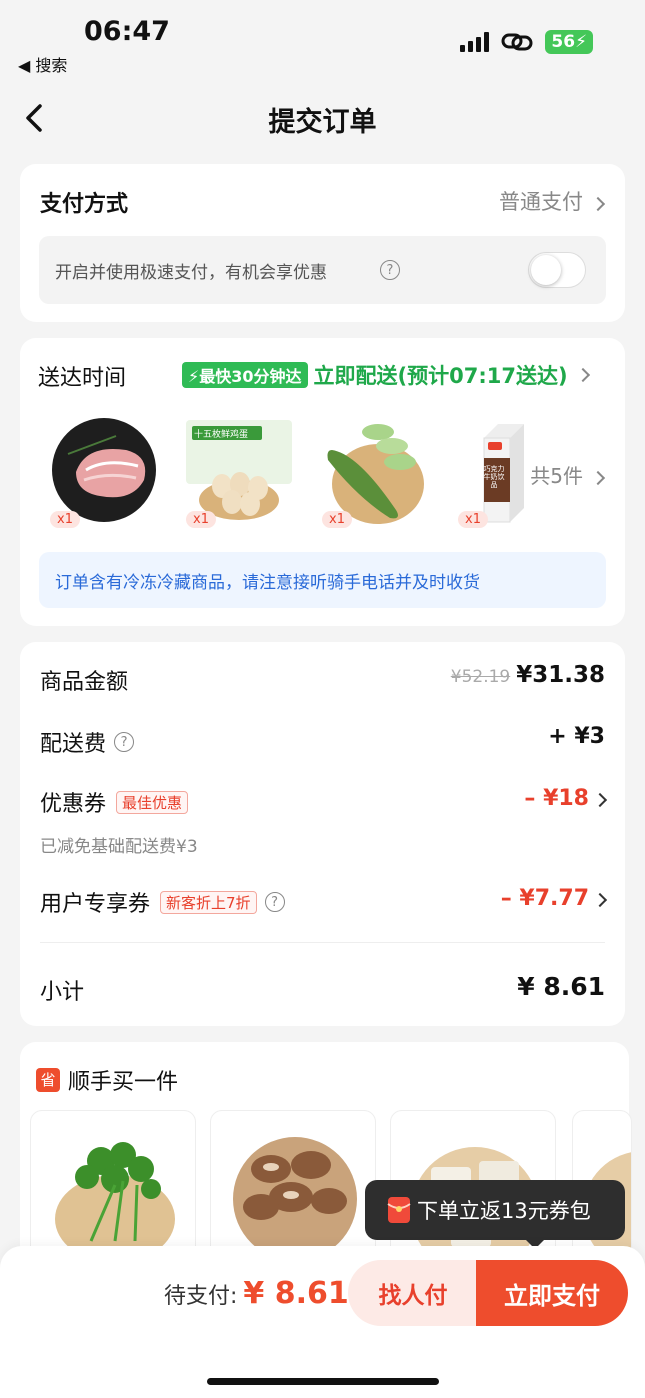 The width and height of the screenshot is (645, 1398). I want to click on divider, so click(322, 942).